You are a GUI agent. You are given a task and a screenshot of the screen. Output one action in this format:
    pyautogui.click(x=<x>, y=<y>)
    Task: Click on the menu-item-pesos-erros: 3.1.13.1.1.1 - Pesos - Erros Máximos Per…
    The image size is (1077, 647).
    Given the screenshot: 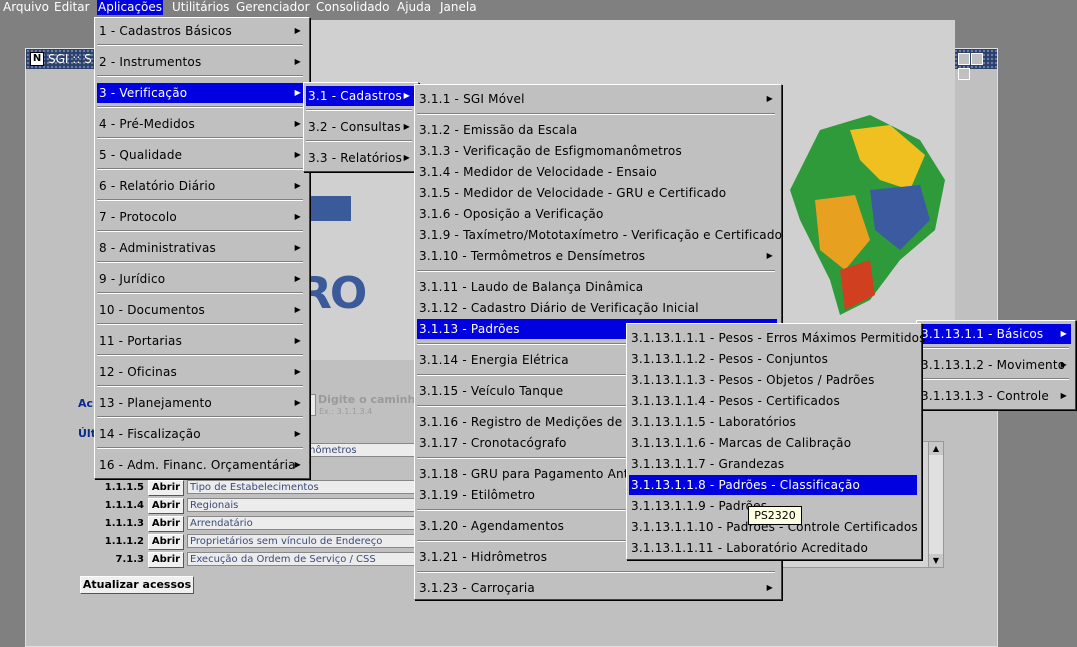 What is the action you would take?
    pyautogui.click(x=777, y=338)
    